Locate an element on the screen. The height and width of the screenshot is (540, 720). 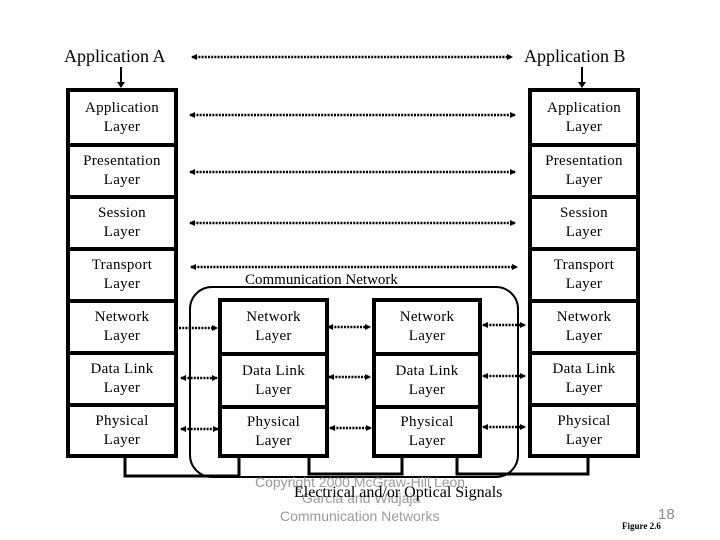
router-2-network-layer: Network Layer is located at coordinates (427, 327).